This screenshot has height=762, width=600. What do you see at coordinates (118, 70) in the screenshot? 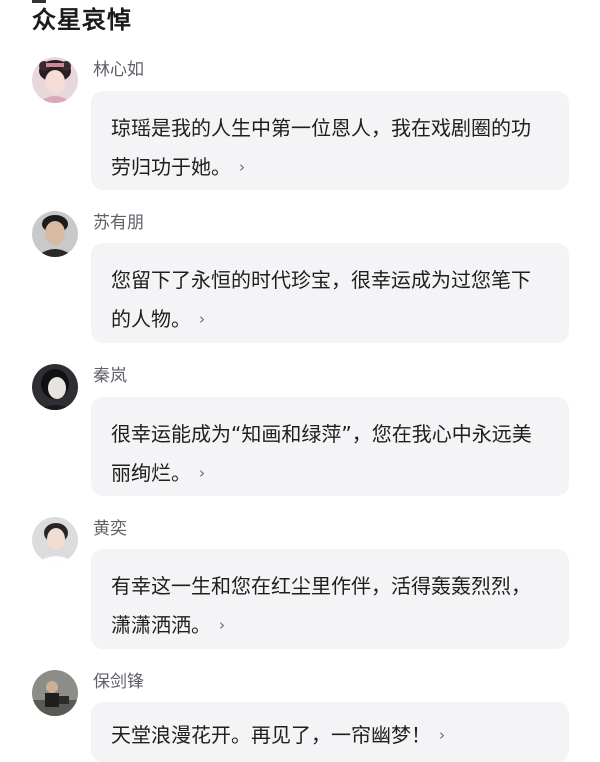
I see `author-name: 林心如` at bounding box center [118, 70].